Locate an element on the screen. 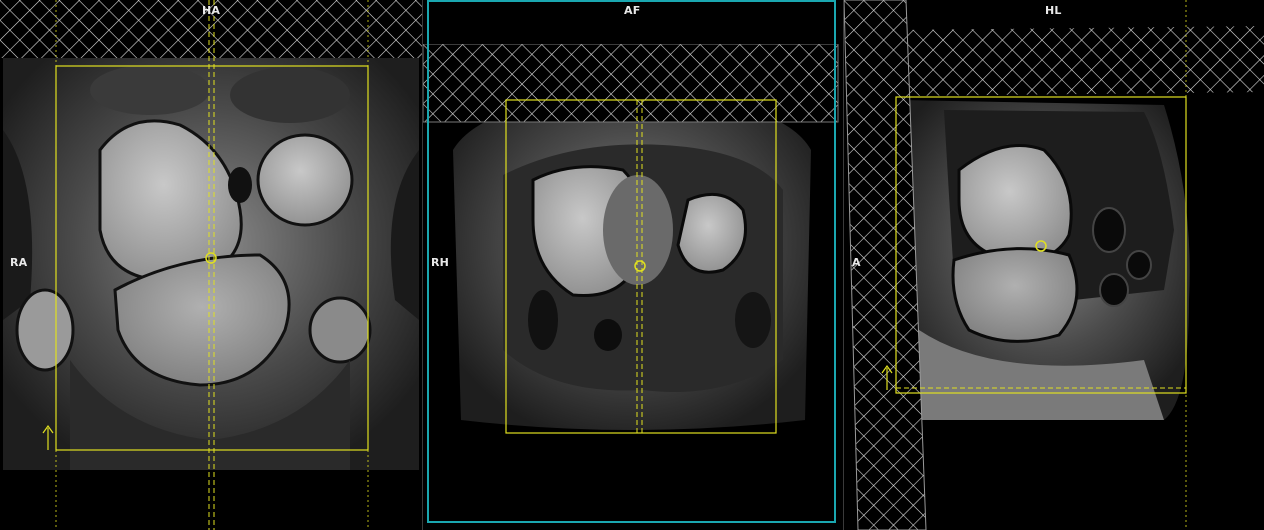  orientation-label-top: HA is located at coordinates (211, 10).